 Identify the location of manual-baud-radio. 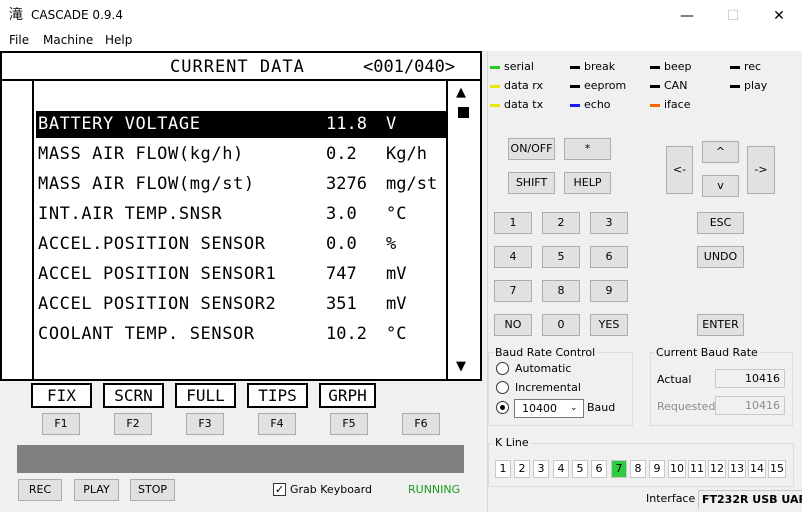
(502, 407).